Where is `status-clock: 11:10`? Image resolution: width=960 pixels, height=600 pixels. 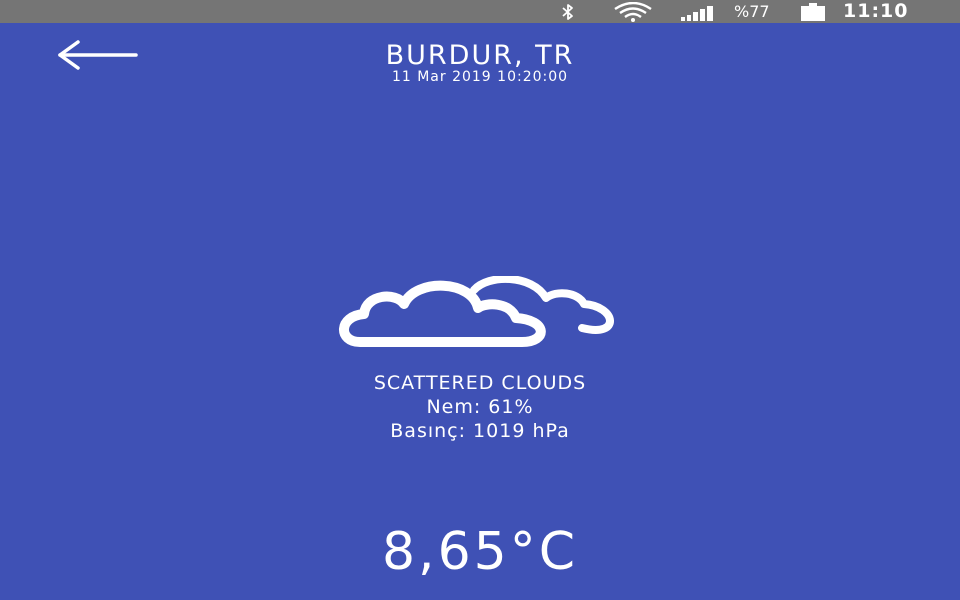 status-clock: 11:10 is located at coordinates (876, 11).